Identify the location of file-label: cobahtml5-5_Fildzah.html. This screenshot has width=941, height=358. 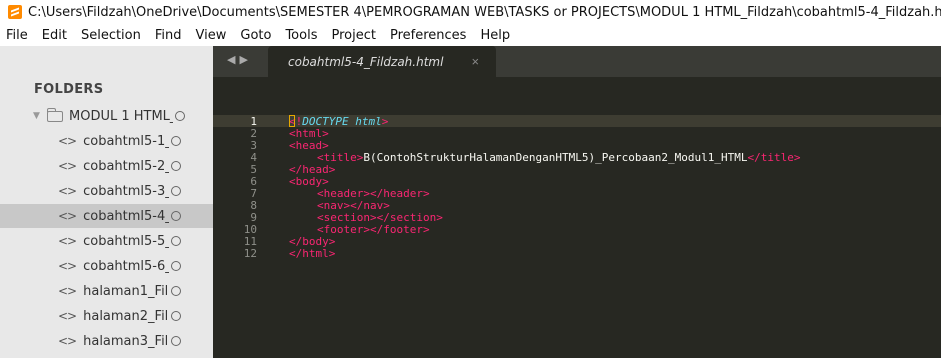
(126, 241).